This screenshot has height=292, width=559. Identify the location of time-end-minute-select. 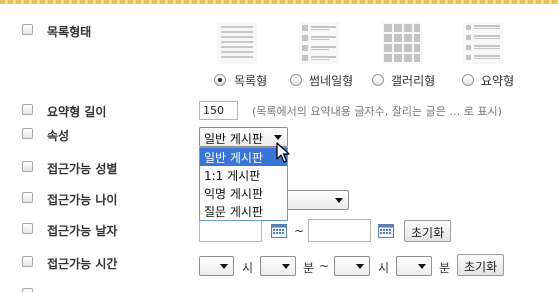
(414, 266).